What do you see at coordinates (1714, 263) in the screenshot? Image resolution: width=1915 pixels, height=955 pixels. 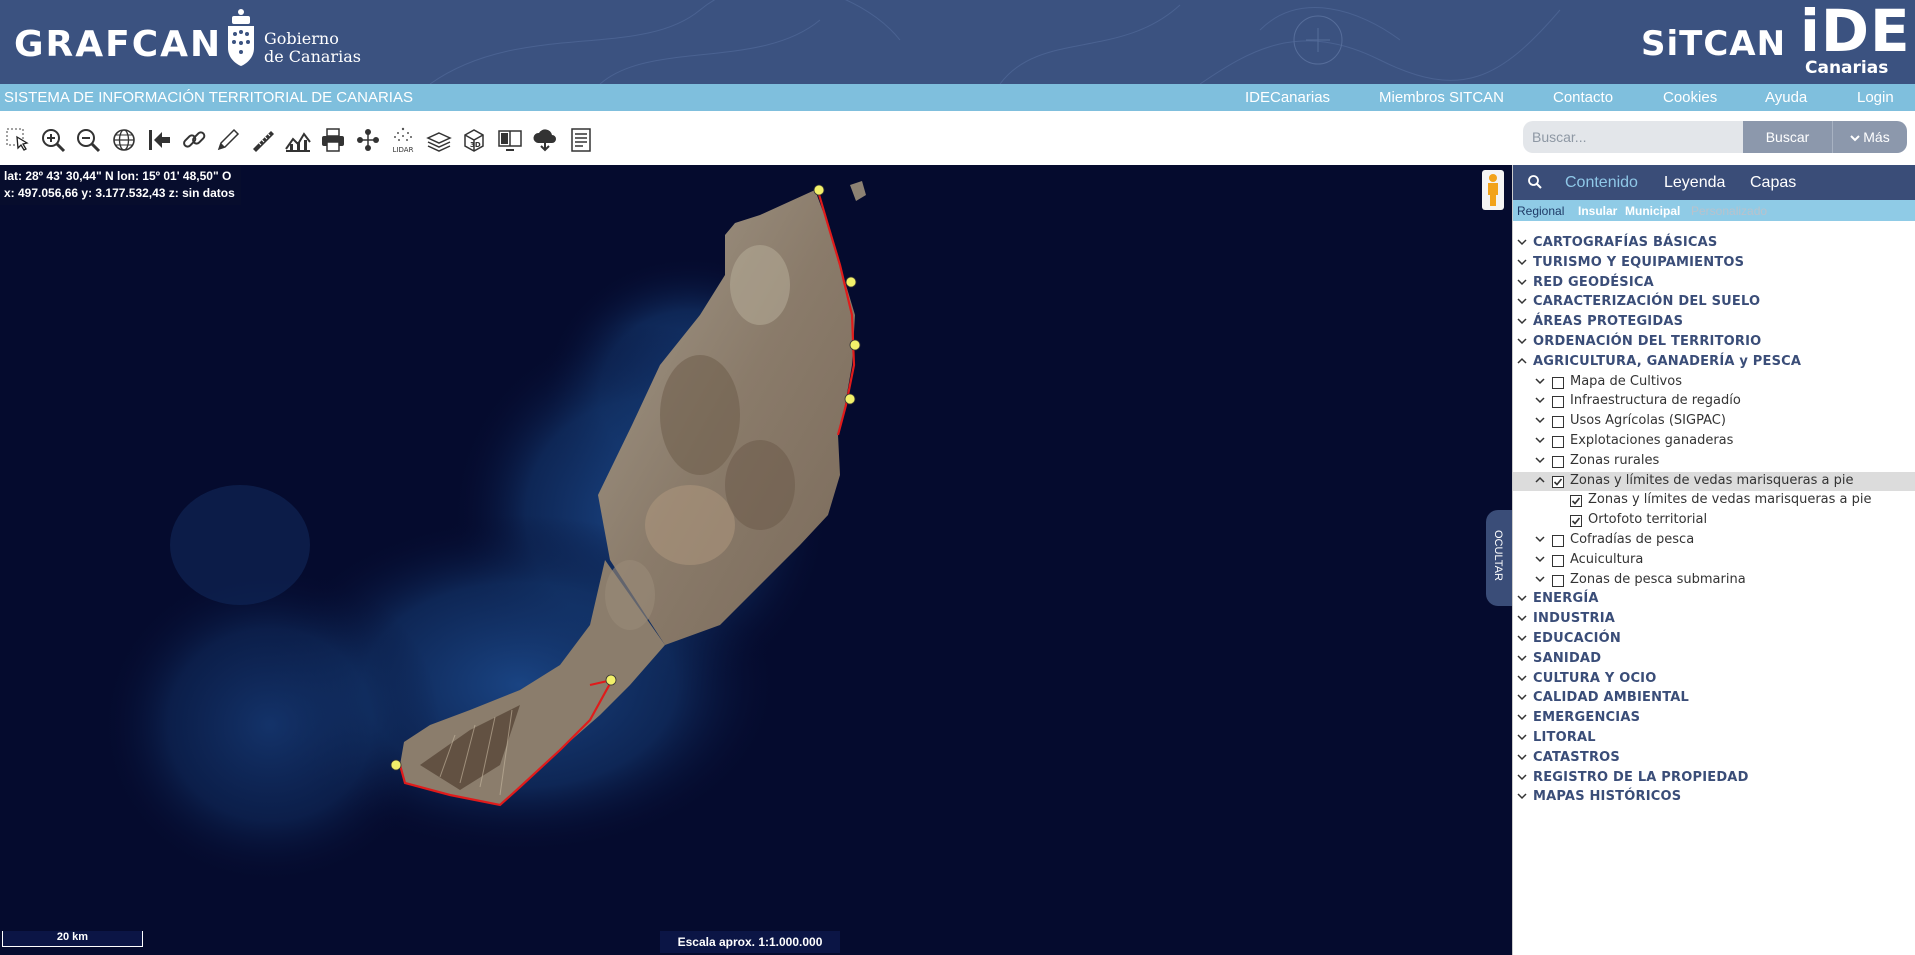 I see `category-item: TURISMO Y EQUIPAMIENTOS` at bounding box center [1714, 263].